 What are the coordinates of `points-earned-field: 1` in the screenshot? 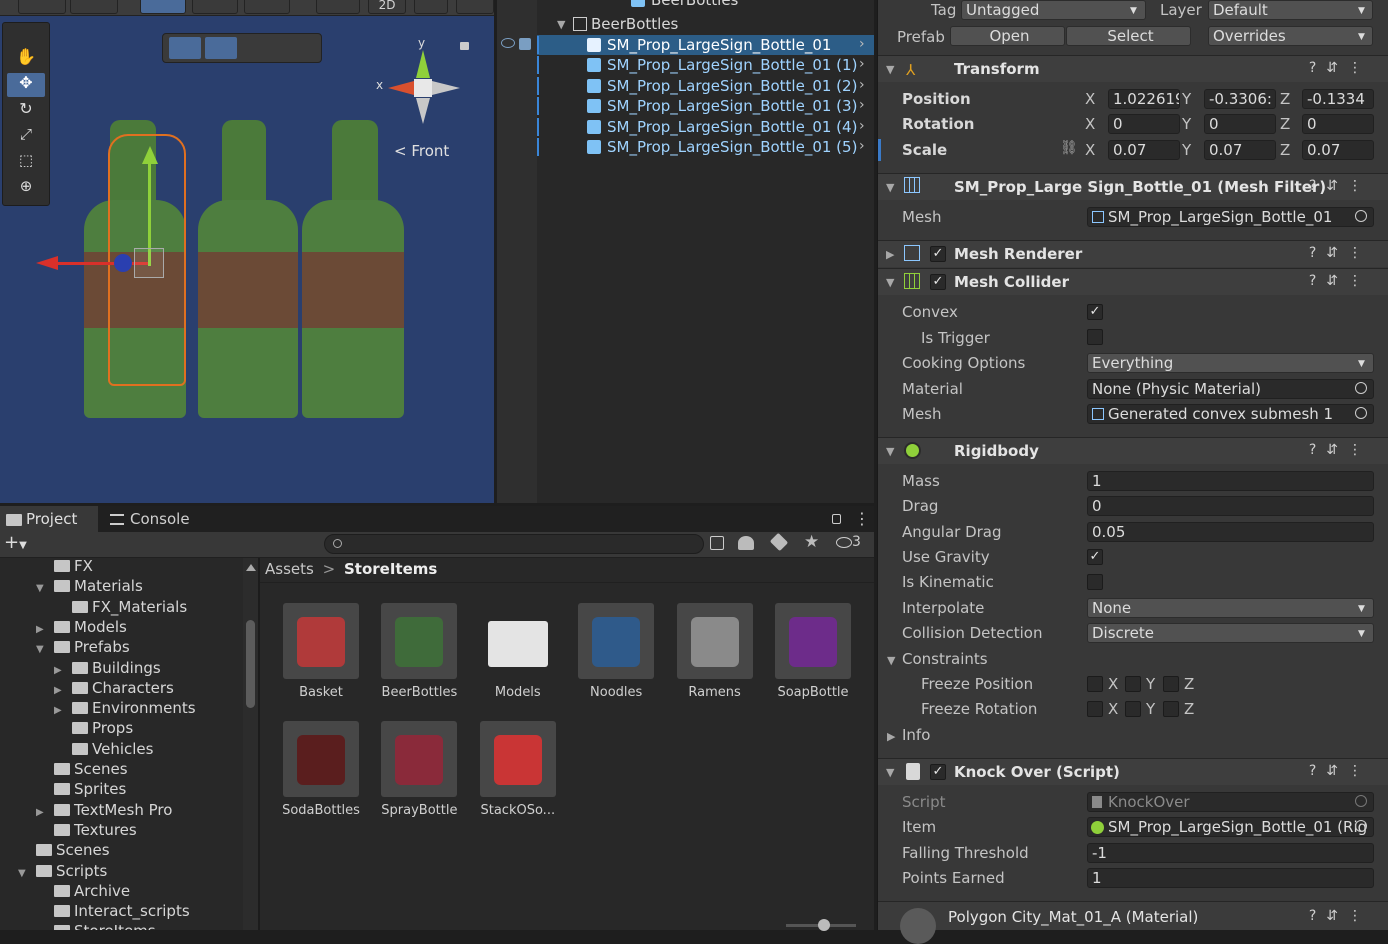 It's located at (1230, 878).